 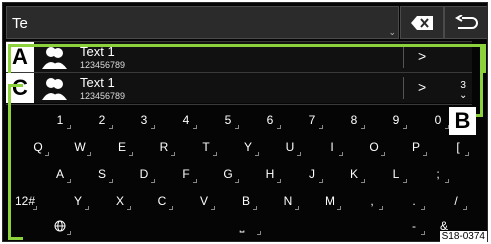 I want to click on key: 8, so click(x=354, y=120).